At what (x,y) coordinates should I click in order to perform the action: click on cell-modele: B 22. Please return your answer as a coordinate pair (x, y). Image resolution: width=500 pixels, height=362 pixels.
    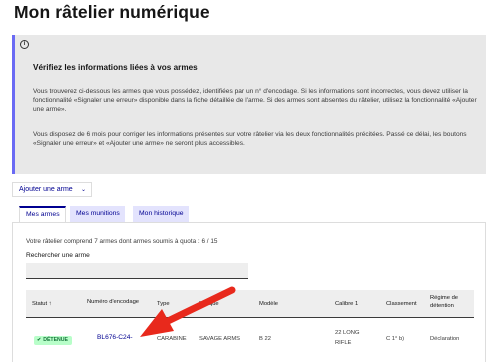
    Looking at the image, I should click on (265, 339).